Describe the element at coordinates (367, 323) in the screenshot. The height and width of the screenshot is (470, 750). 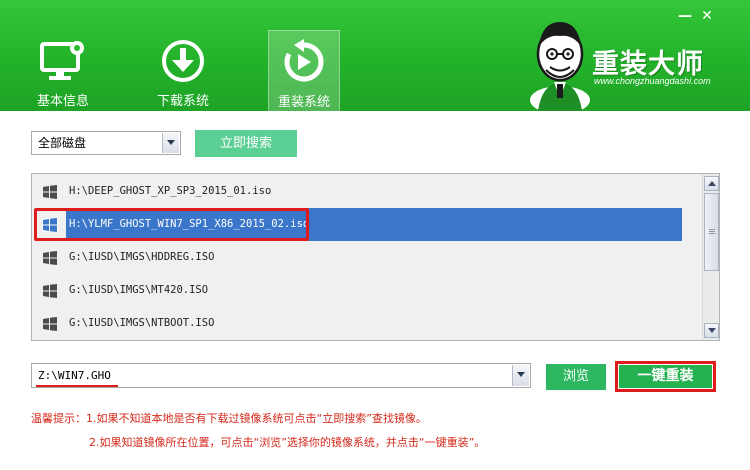
I see `list-item: G:\IUSD\IMGS\NTBOOT.ISO` at that location.